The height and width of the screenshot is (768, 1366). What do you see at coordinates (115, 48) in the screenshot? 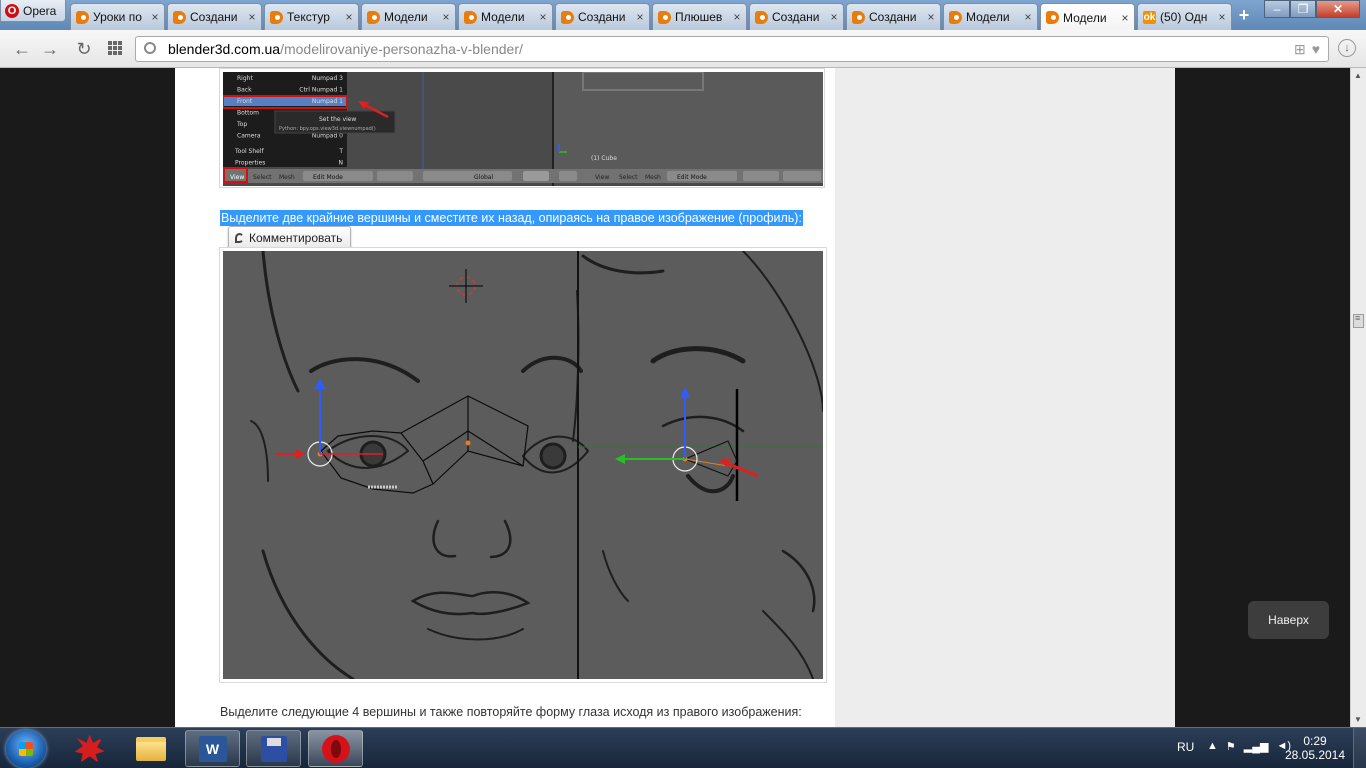
I see `speed-dial-icon` at bounding box center [115, 48].